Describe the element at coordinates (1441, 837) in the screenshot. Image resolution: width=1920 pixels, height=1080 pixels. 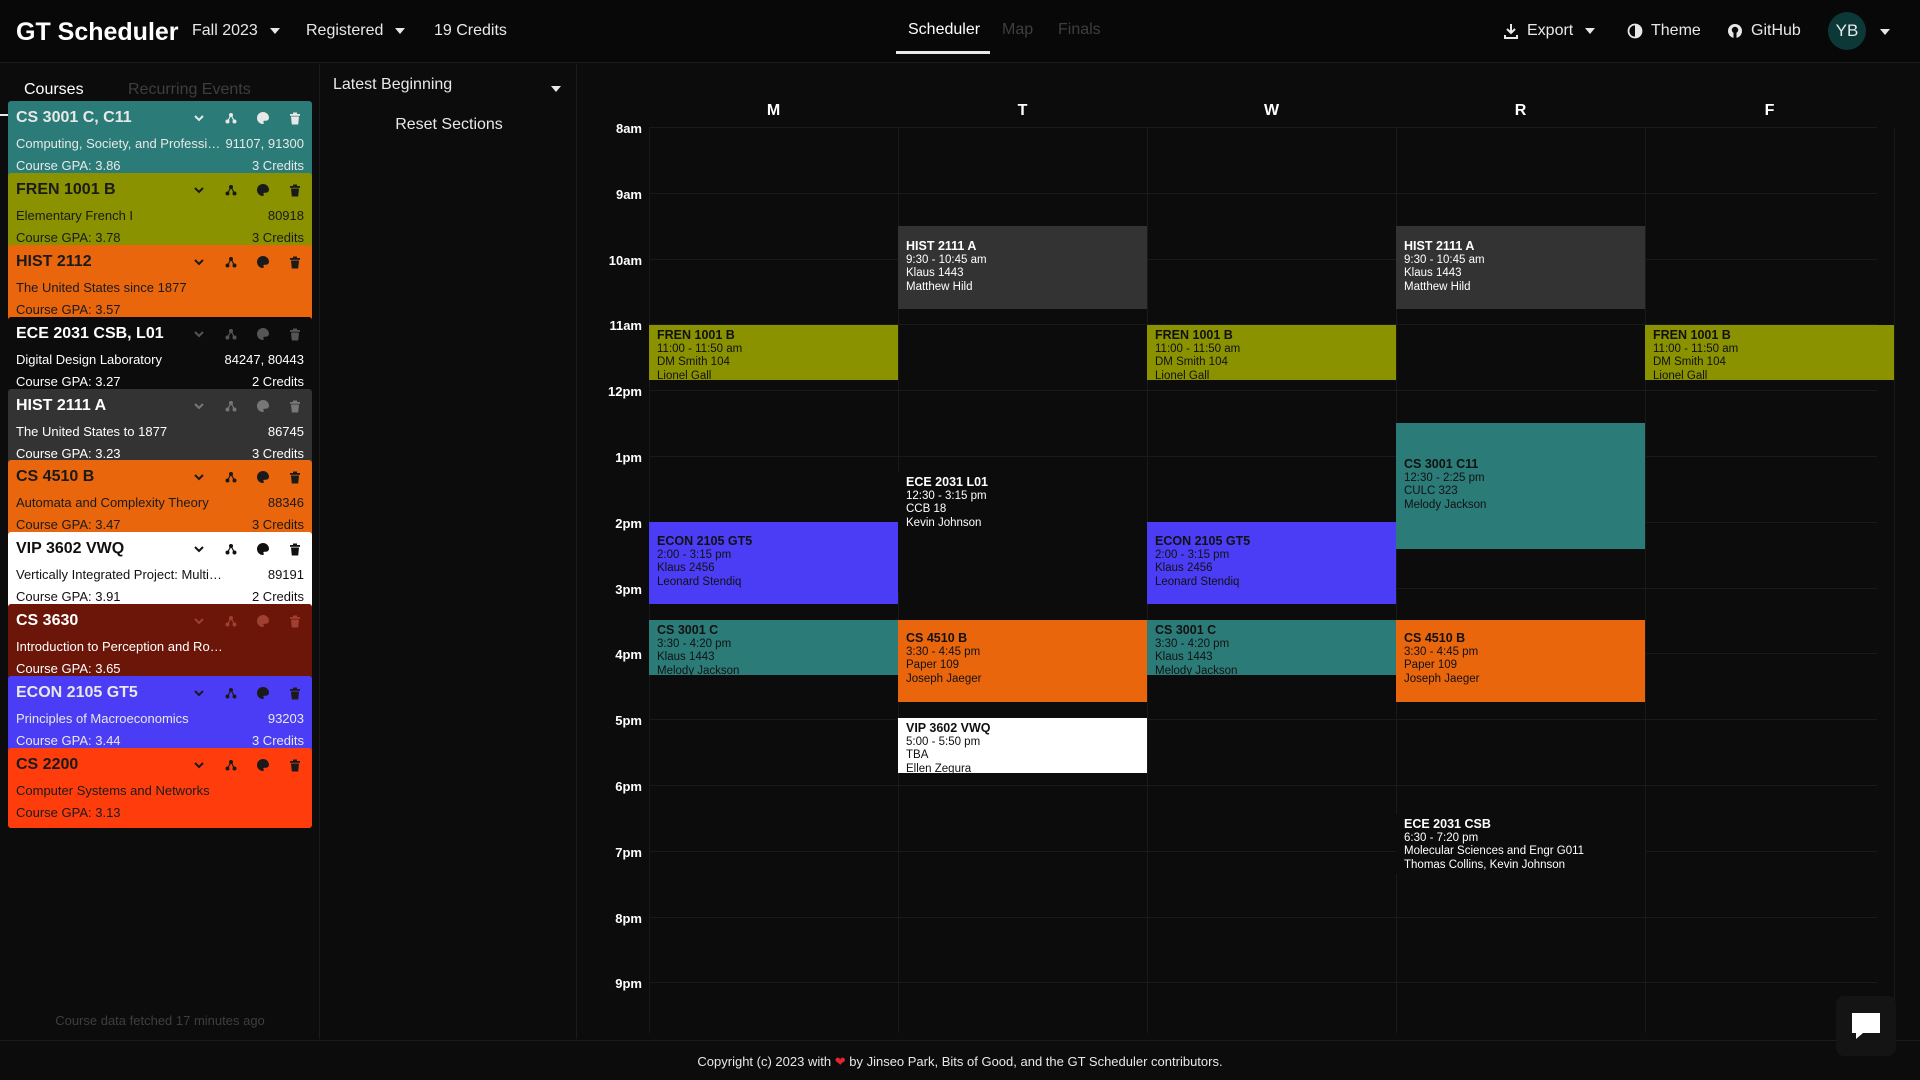
I see `event-time: 6:30 - 7:20 pm` at that location.